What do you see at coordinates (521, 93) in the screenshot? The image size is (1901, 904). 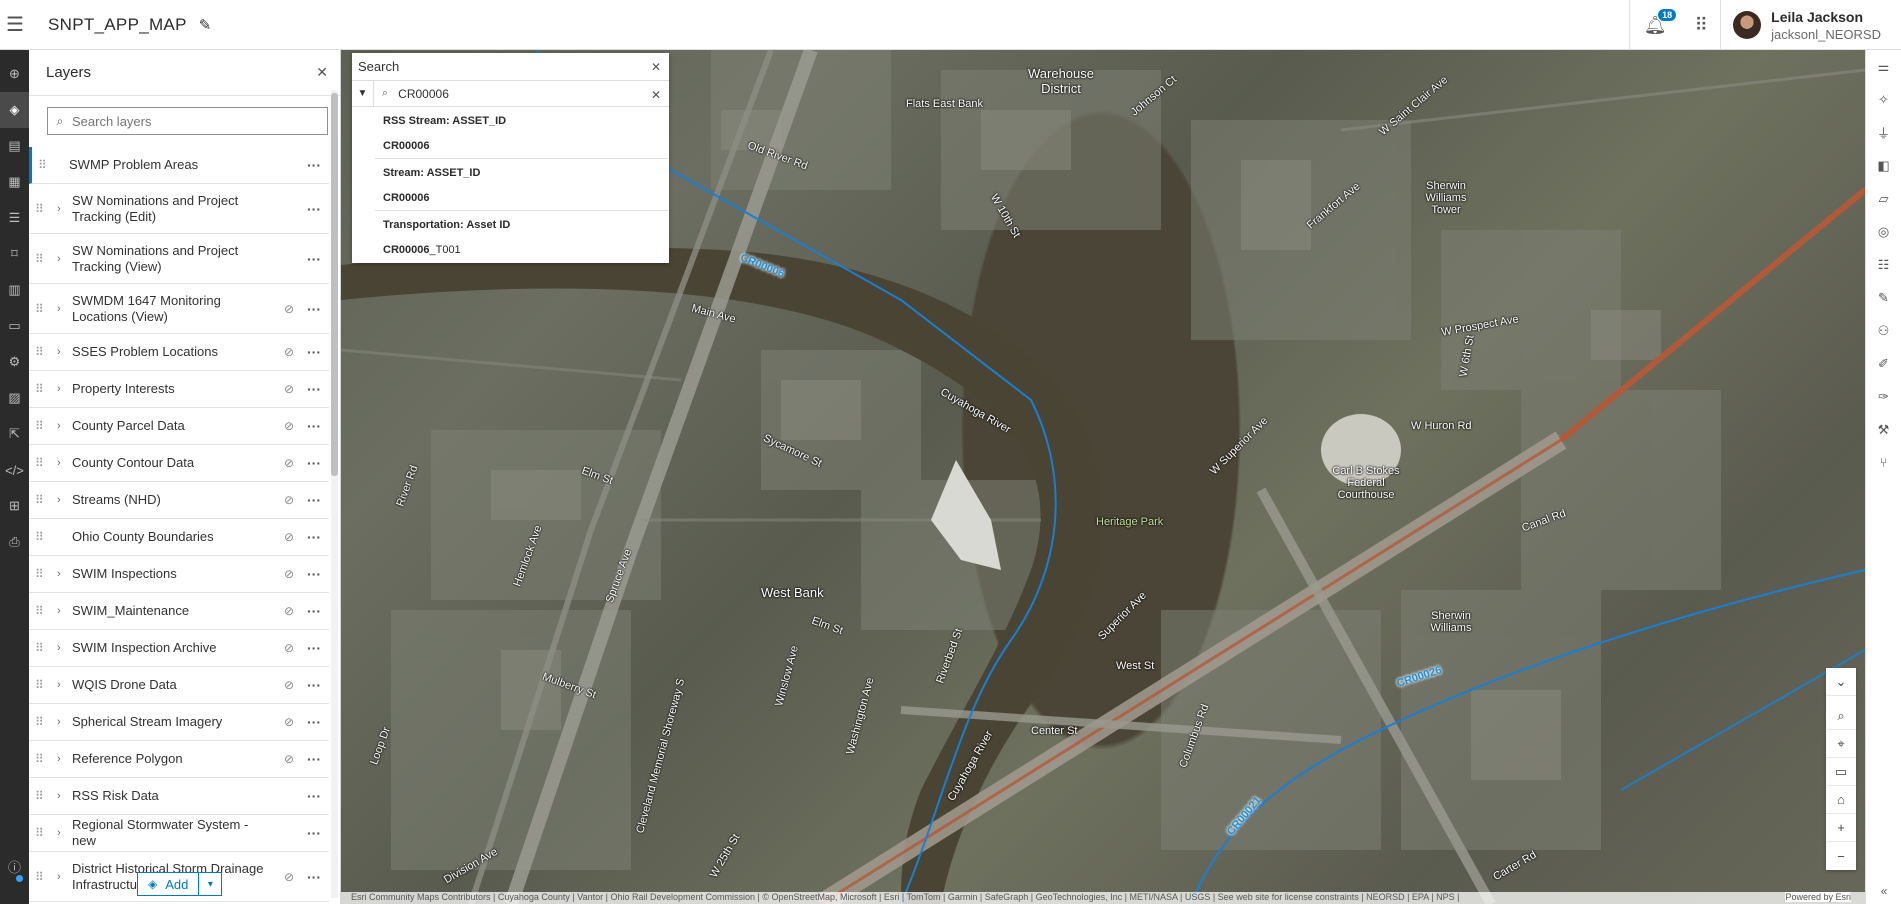 I see `search-input: ⌕ CR00006` at bounding box center [521, 93].